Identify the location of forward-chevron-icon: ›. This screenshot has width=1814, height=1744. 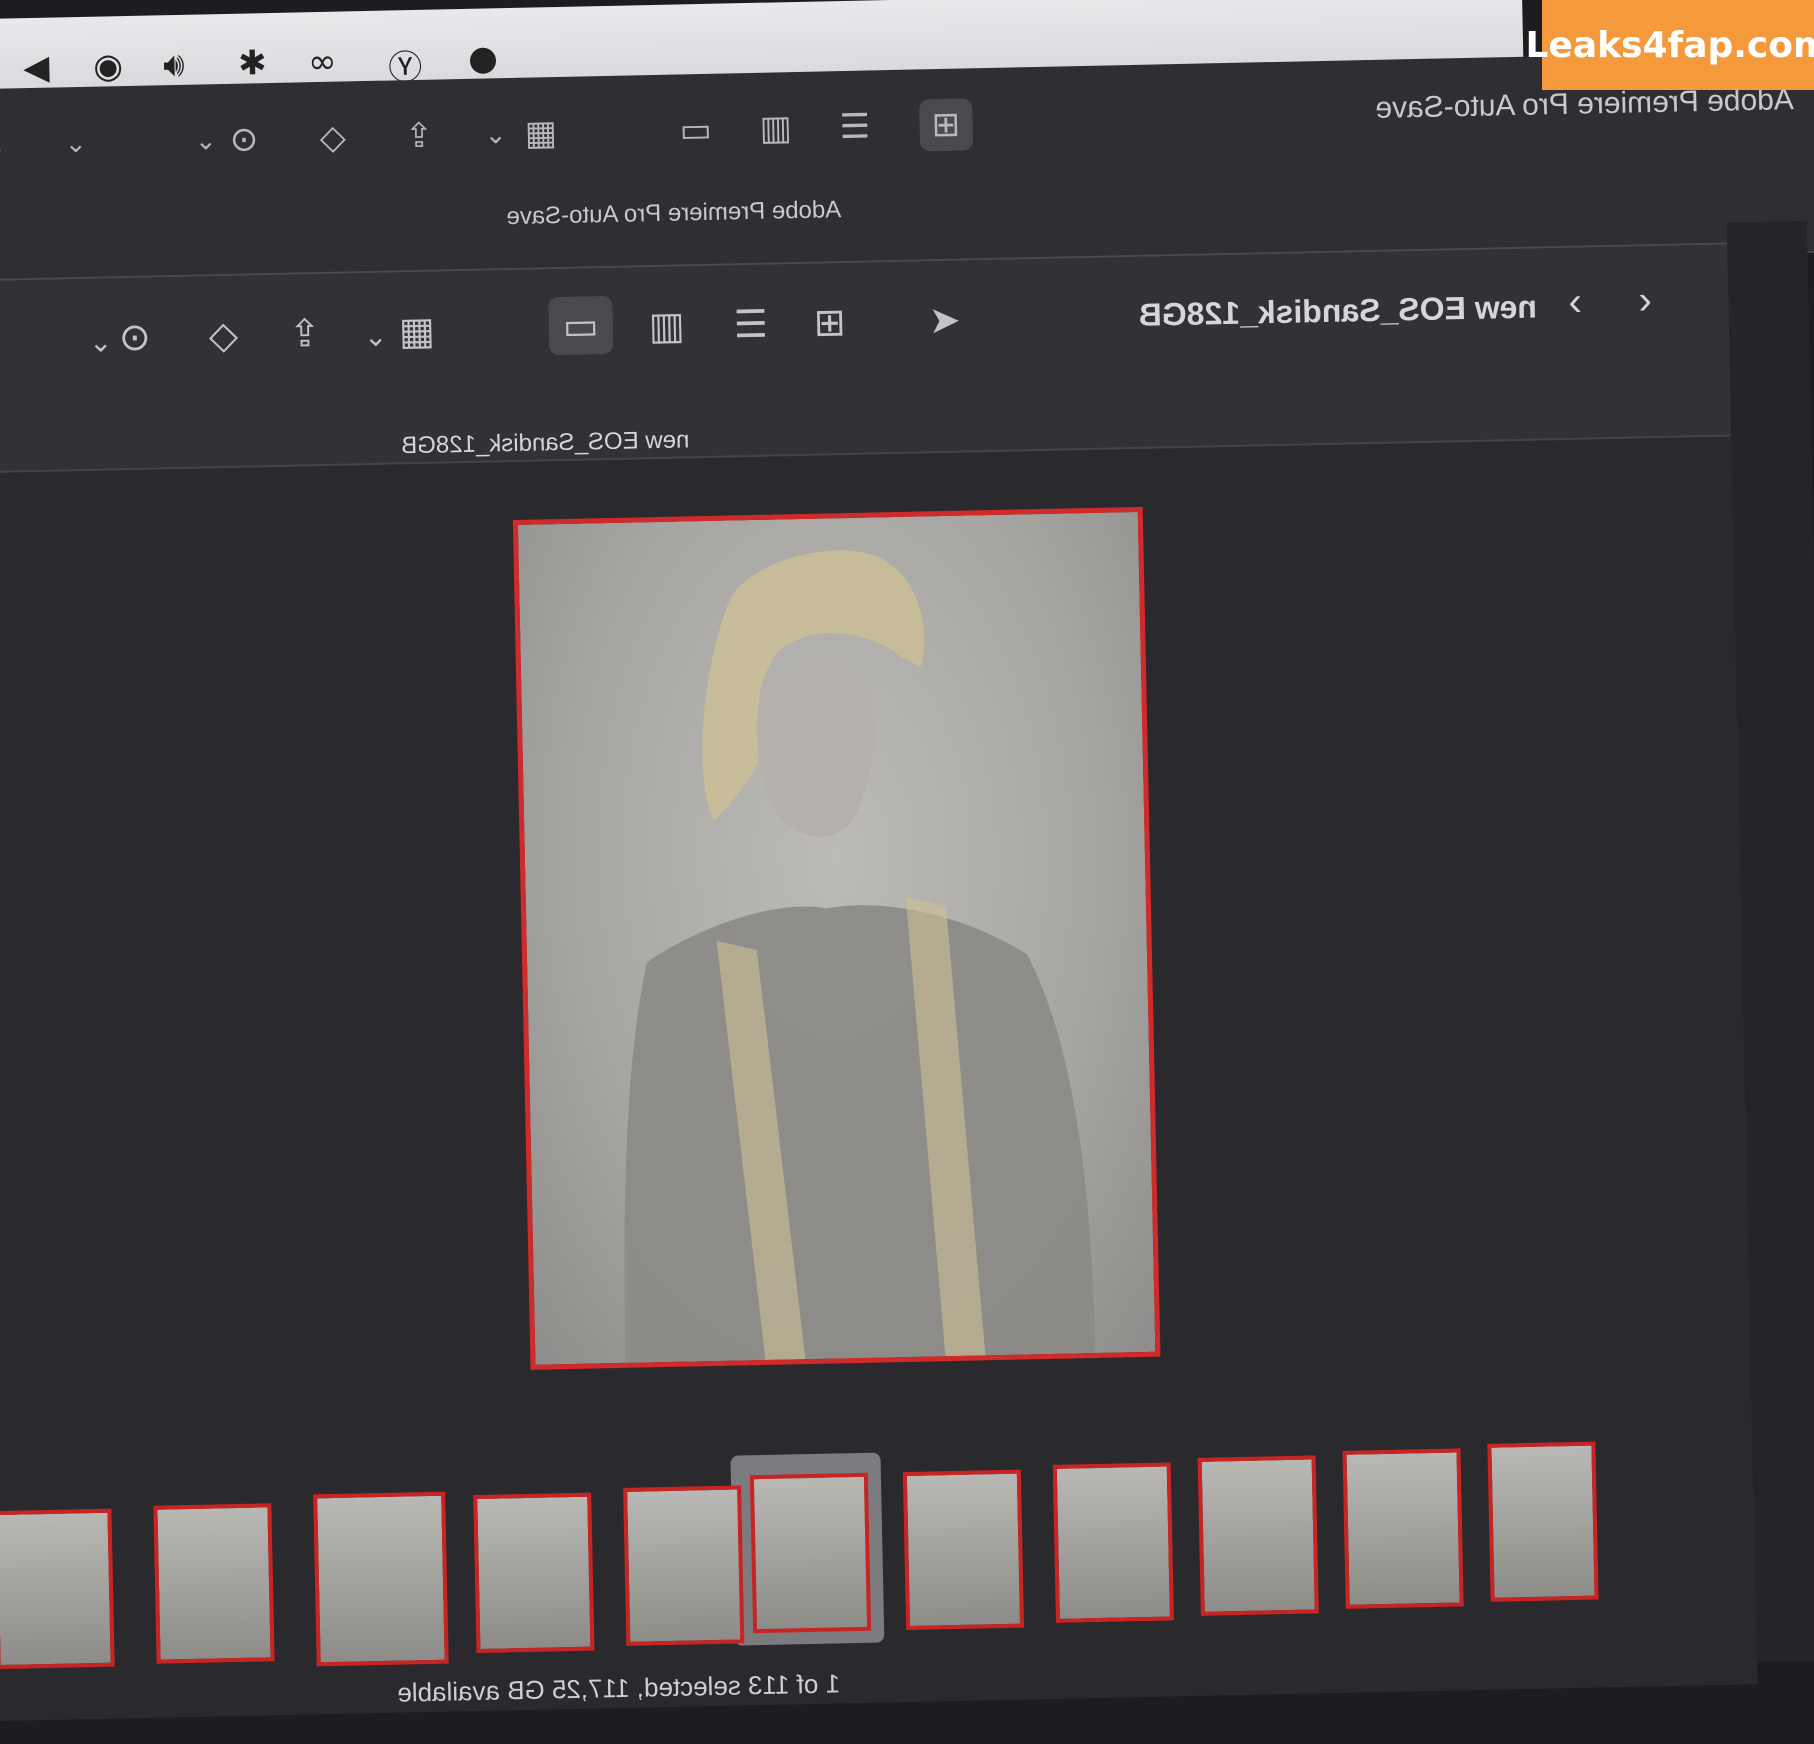
(1645, 300).